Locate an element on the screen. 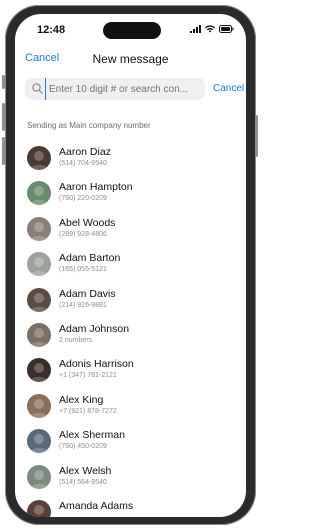 This screenshot has width=320, height=529. status-bar: 12:48 is located at coordinates (130, 29).